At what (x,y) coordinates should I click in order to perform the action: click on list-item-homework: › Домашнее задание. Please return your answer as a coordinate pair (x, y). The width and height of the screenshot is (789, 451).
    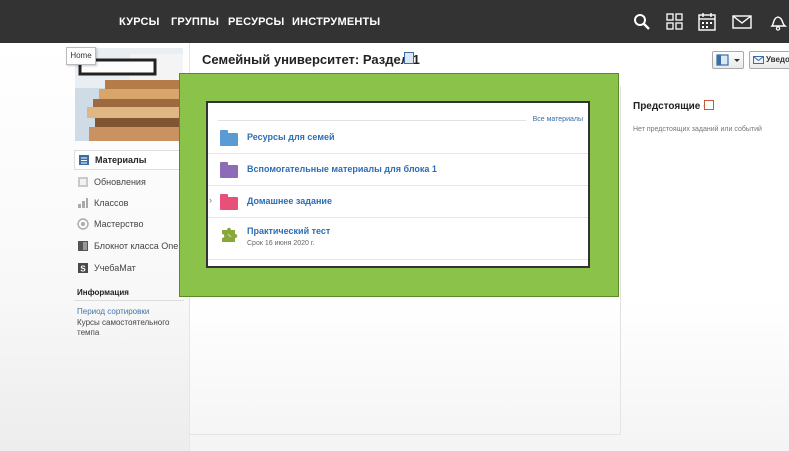
    Looking at the image, I should click on (398, 202).